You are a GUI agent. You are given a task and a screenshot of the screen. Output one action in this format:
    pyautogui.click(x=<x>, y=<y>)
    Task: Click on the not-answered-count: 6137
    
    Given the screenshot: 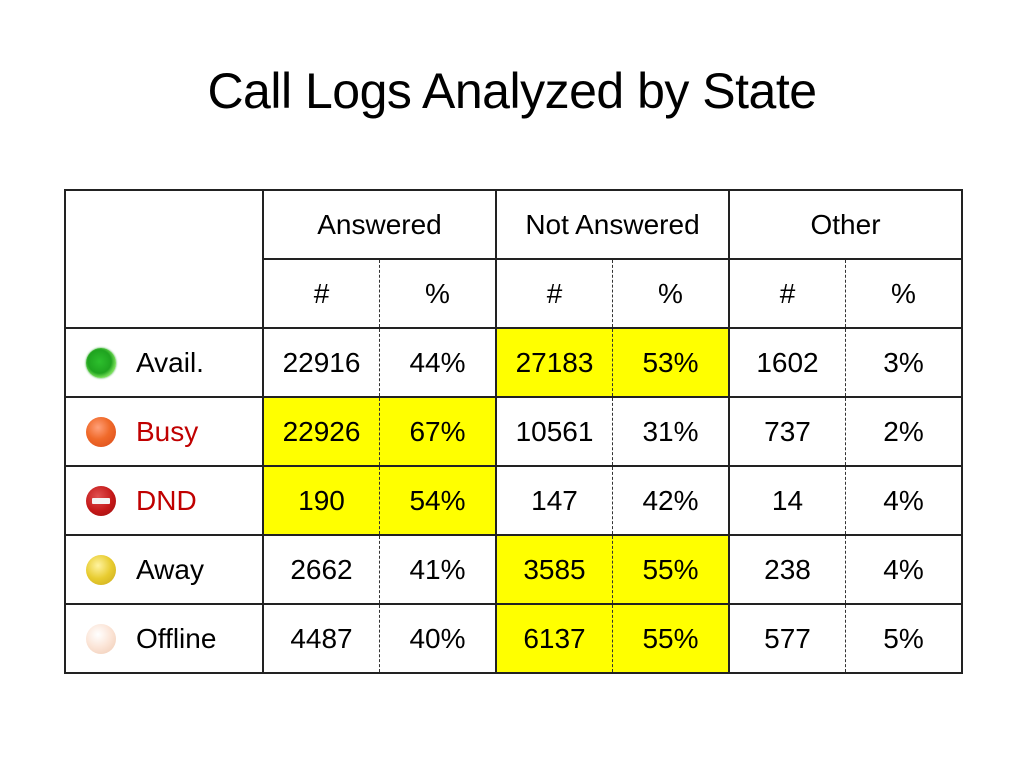 What is the action you would take?
    pyautogui.click(x=554, y=638)
    